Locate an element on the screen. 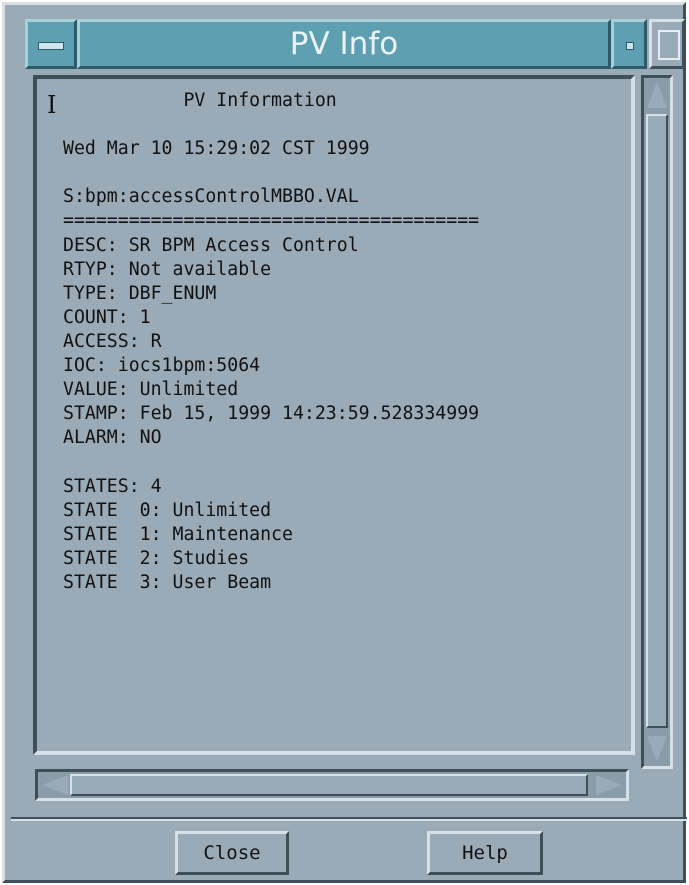  minimize-button is located at coordinates (629, 44).